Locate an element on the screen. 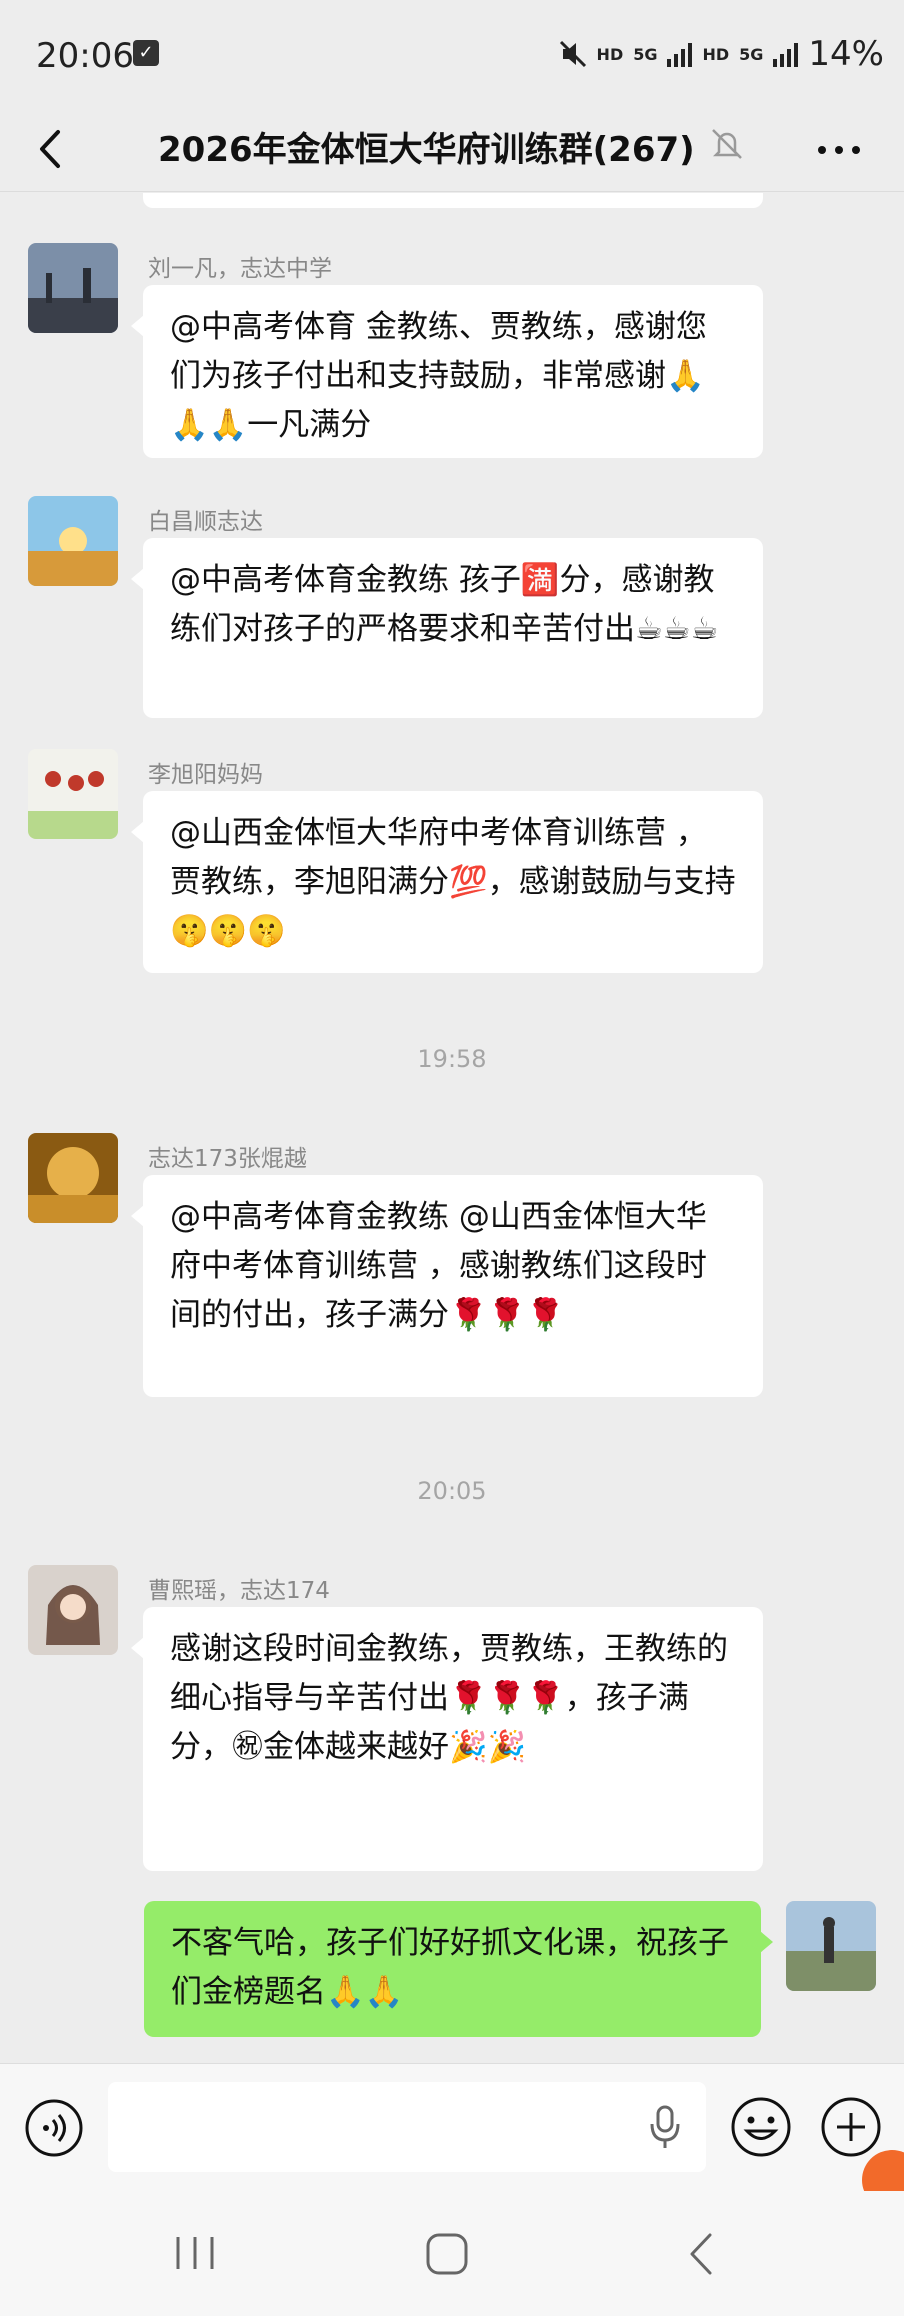 The height and width of the screenshot is (2316, 904). recent-apps-icon is located at coordinates (195, 2253).